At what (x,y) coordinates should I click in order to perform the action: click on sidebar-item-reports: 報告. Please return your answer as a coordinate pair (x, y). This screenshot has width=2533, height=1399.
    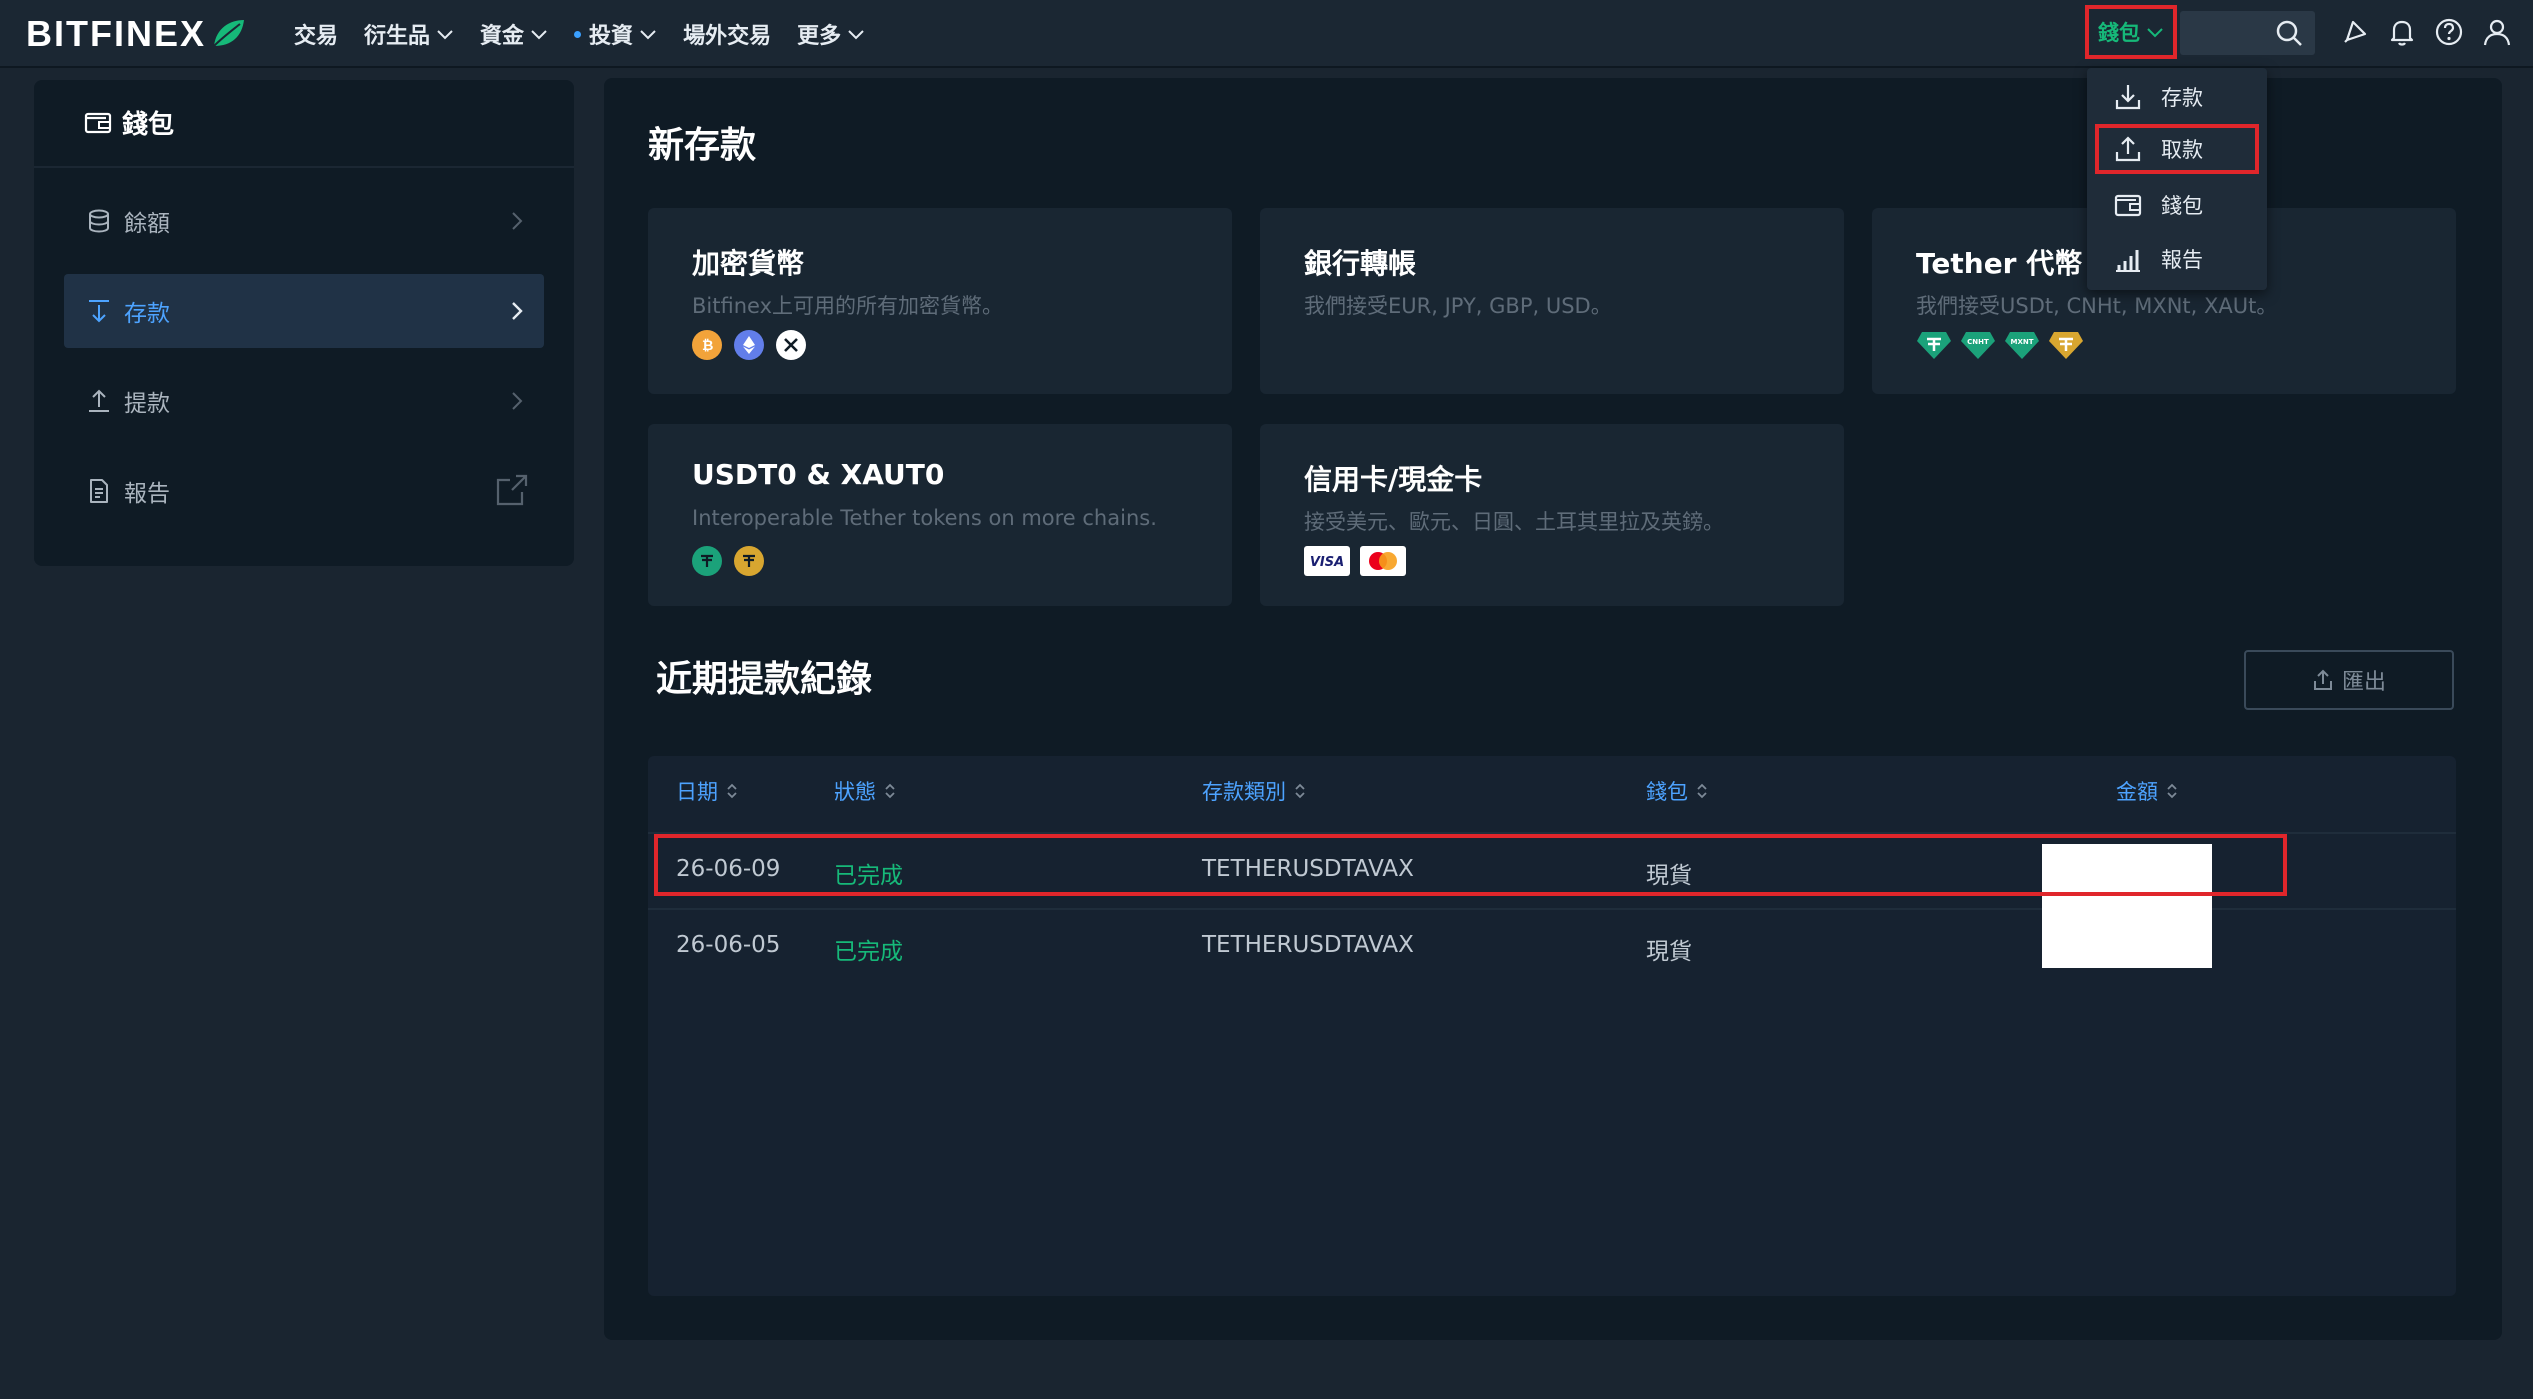
    Looking at the image, I should click on (304, 491).